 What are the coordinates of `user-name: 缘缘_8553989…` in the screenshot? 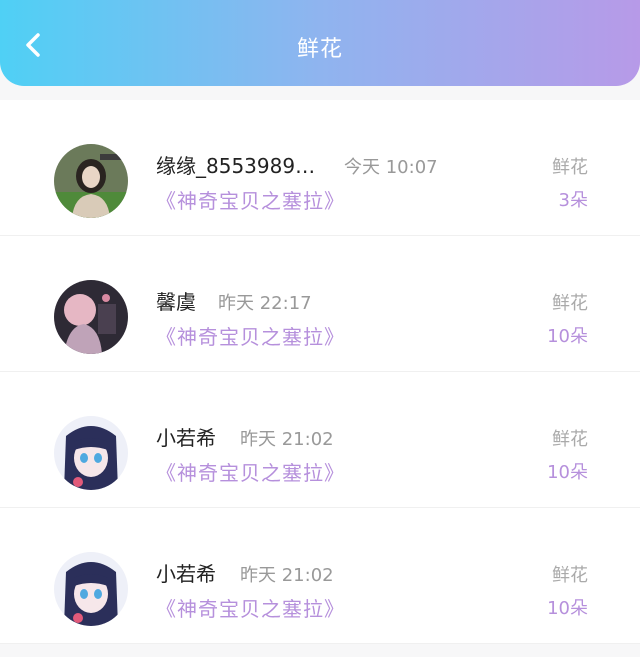 It's located at (236, 166).